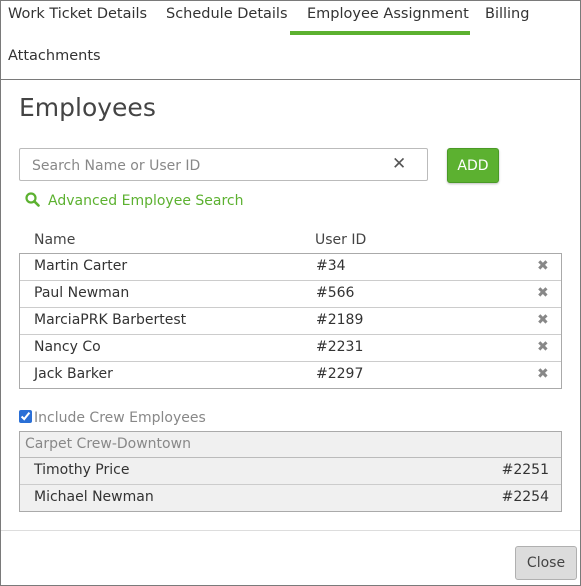  Describe the element at coordinates (290, 348) in the screenshot. I see `table-row: Nancy Co #2231 ✖` at that location.